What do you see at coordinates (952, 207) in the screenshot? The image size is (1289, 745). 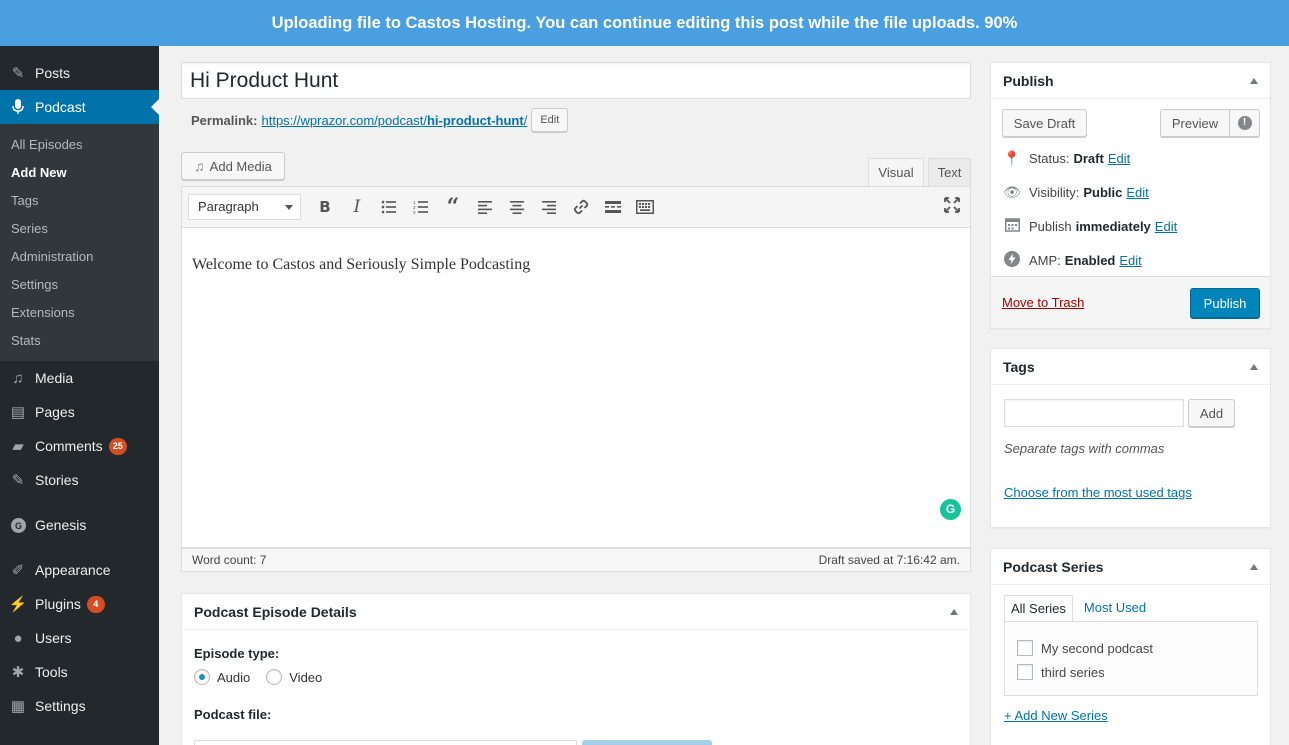 I see `fullscreen-icon` at bounding box center [952, 207].